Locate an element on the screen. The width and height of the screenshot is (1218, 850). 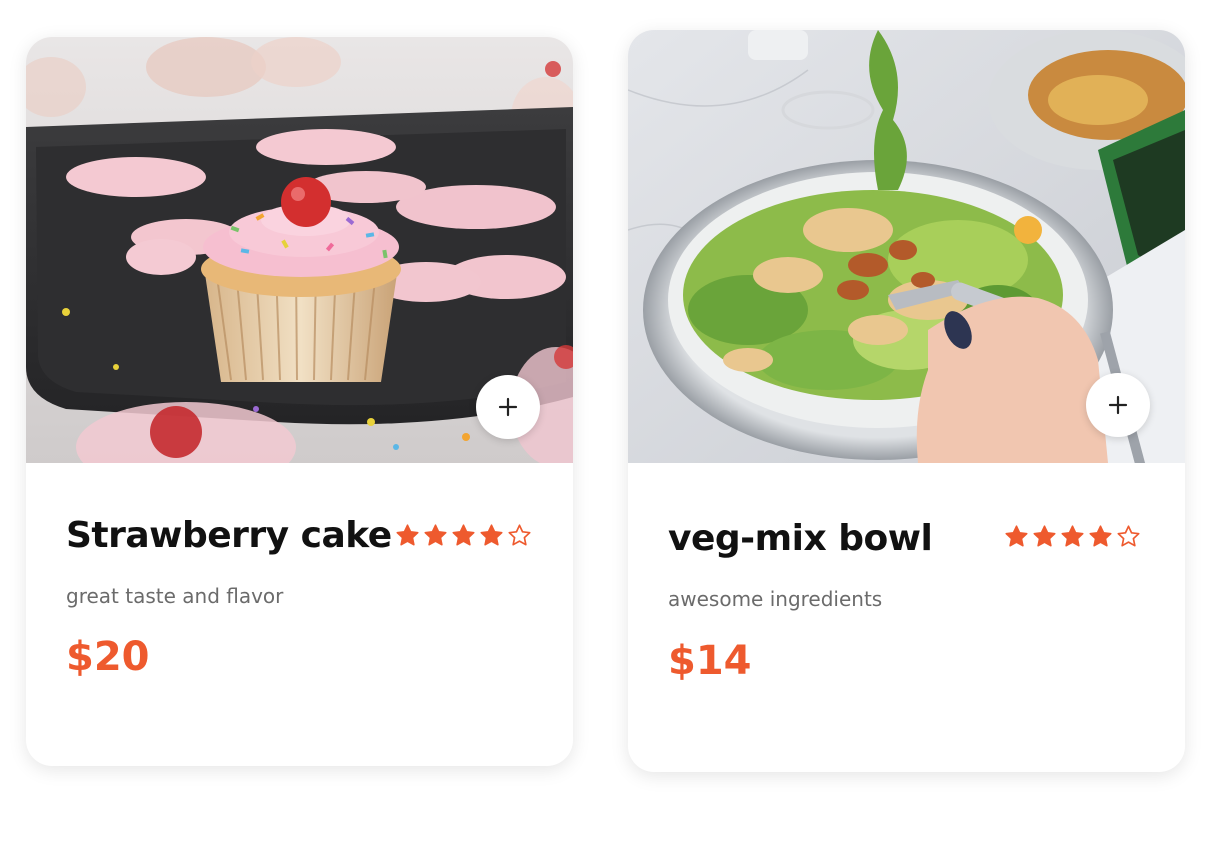
product-description: great taste and flavor is located at coordinates (175, 596).